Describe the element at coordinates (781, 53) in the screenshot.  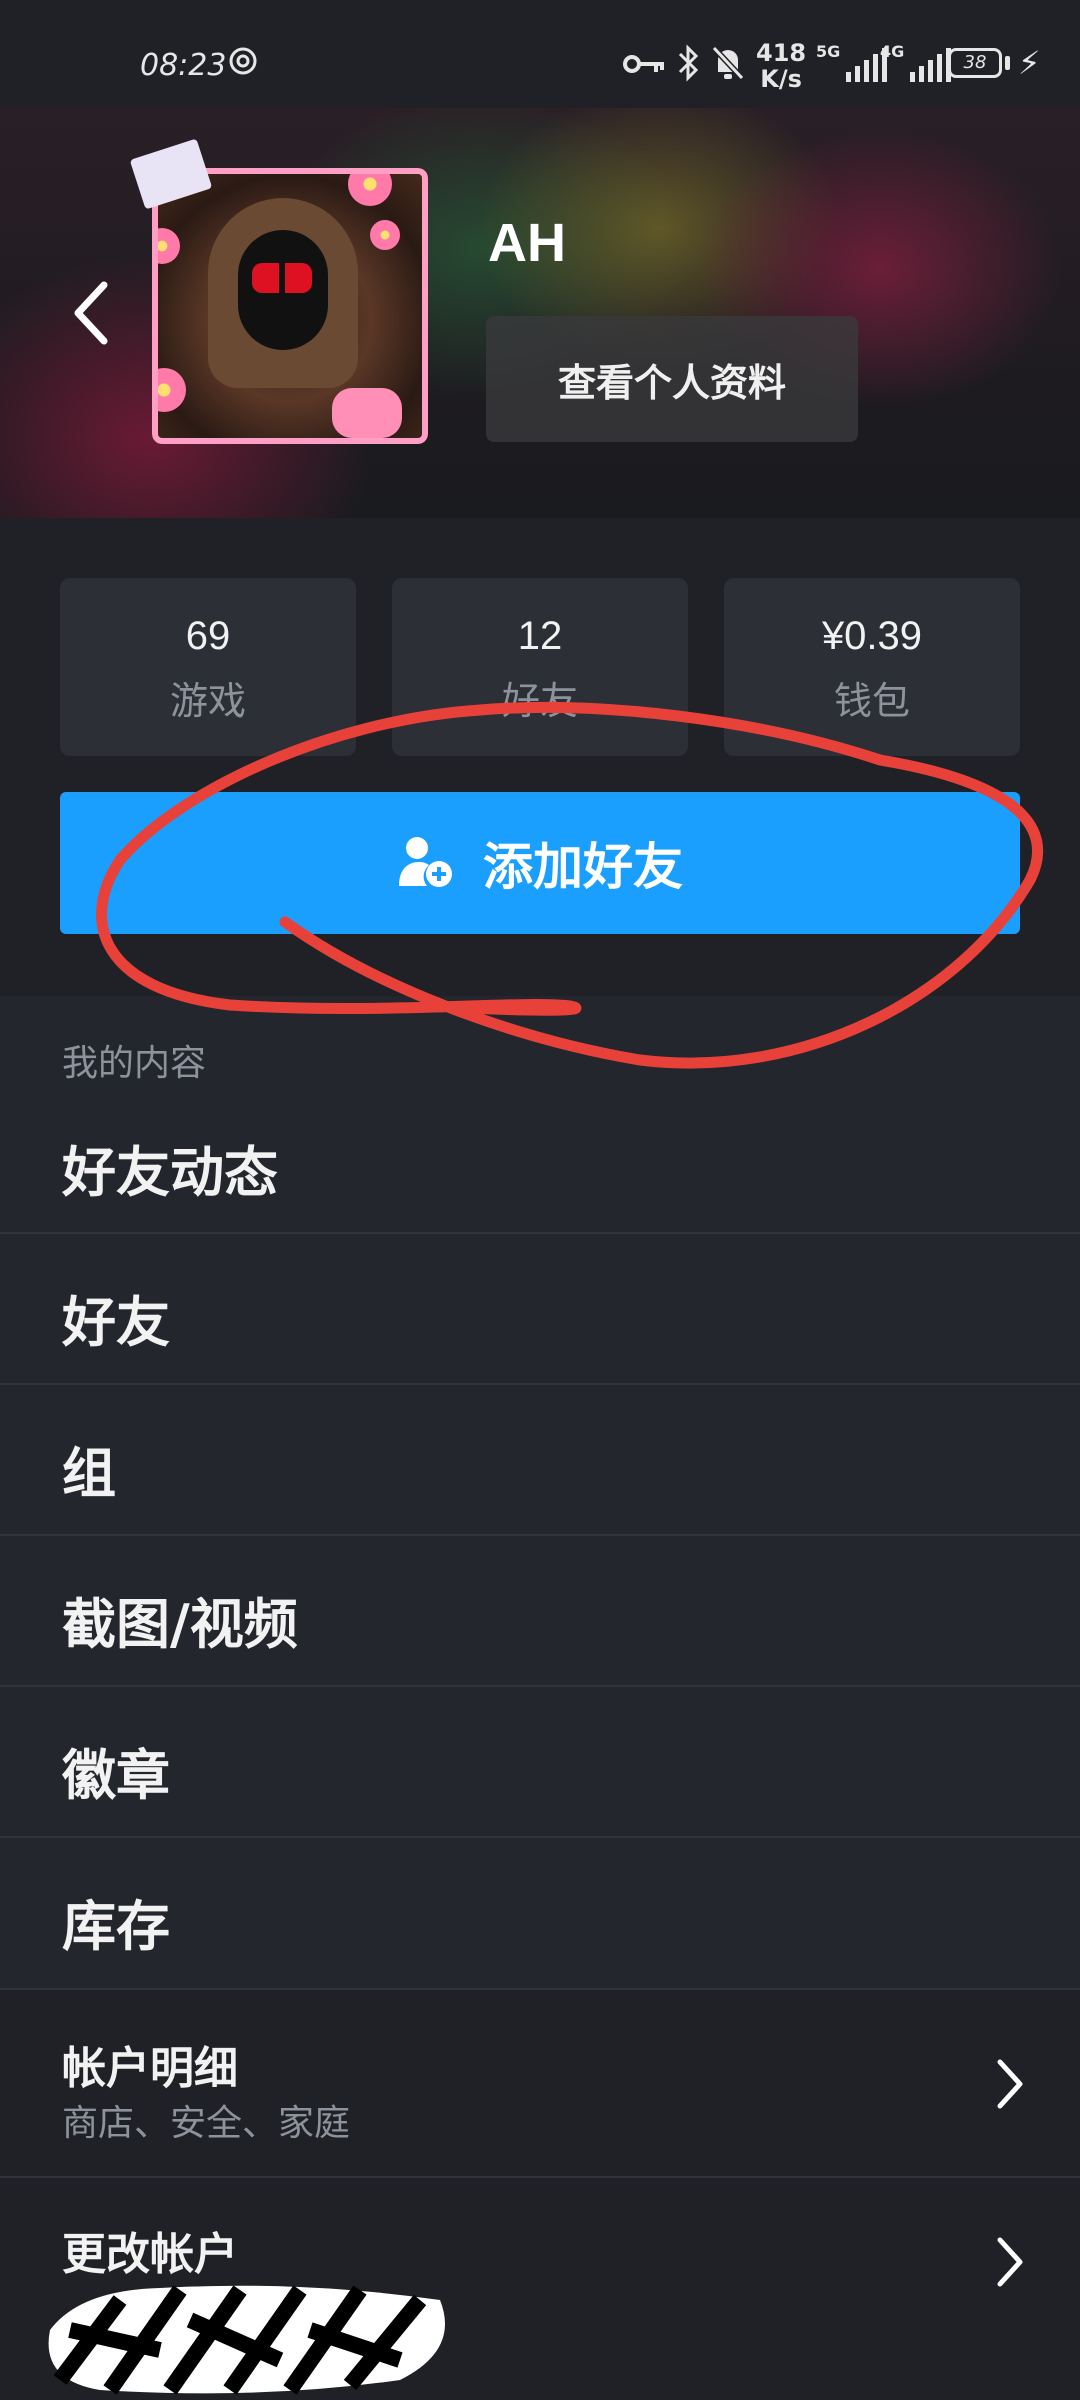
I see `net-speed-value: 418` at that location.